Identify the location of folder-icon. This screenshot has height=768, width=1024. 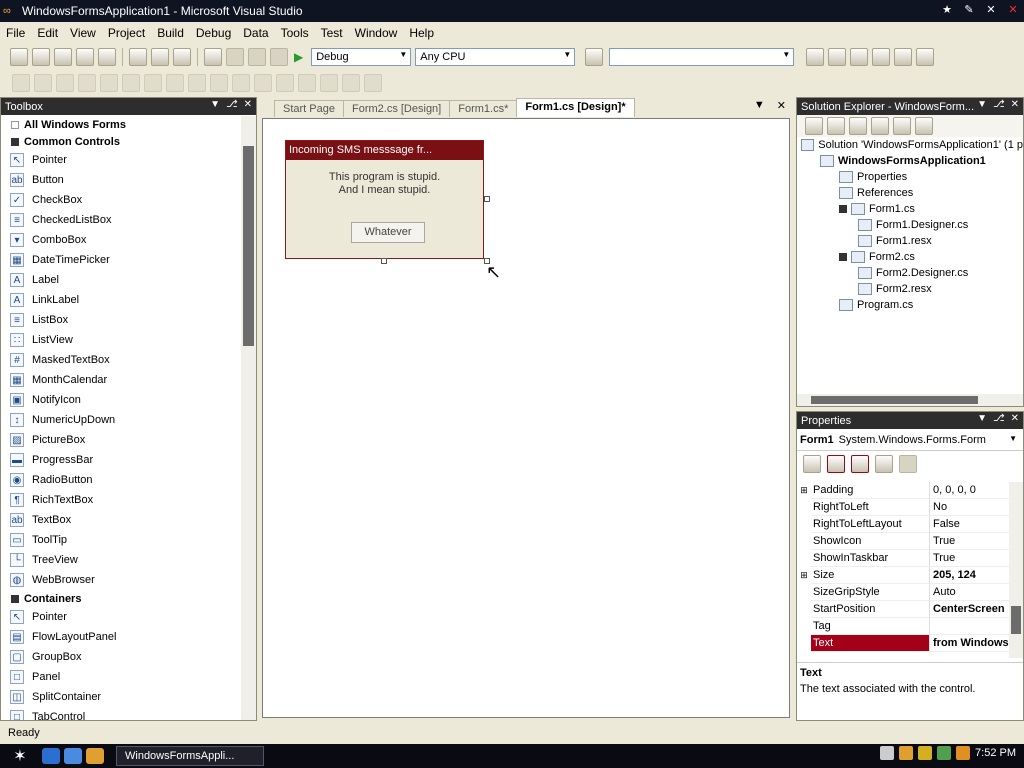
(95, 756).